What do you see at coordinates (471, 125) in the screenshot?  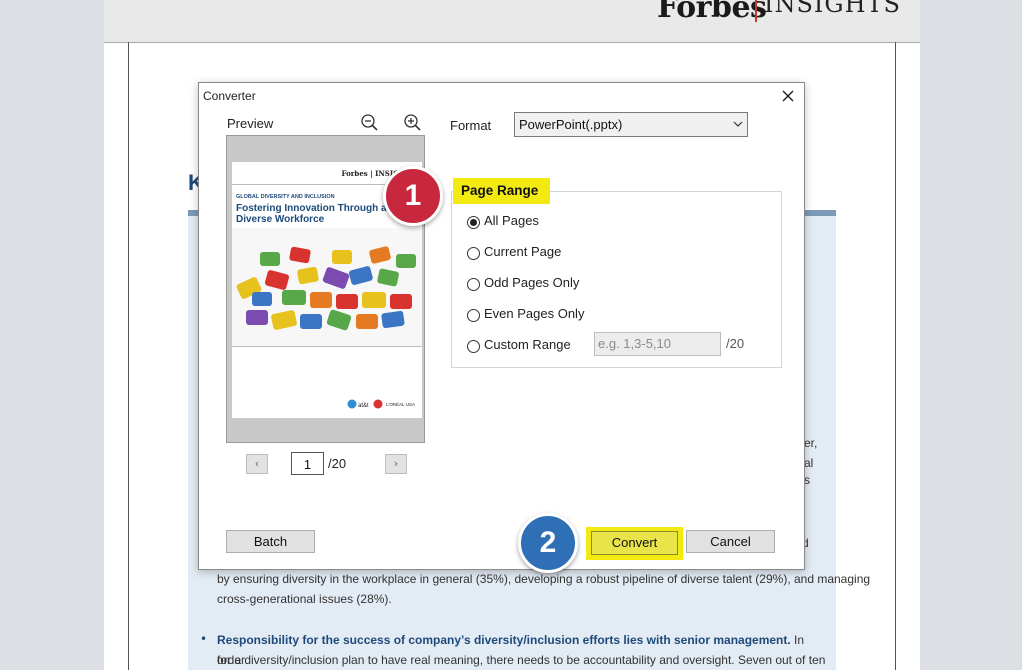 I see `format-label: Format` at bounding box center [471, 125].